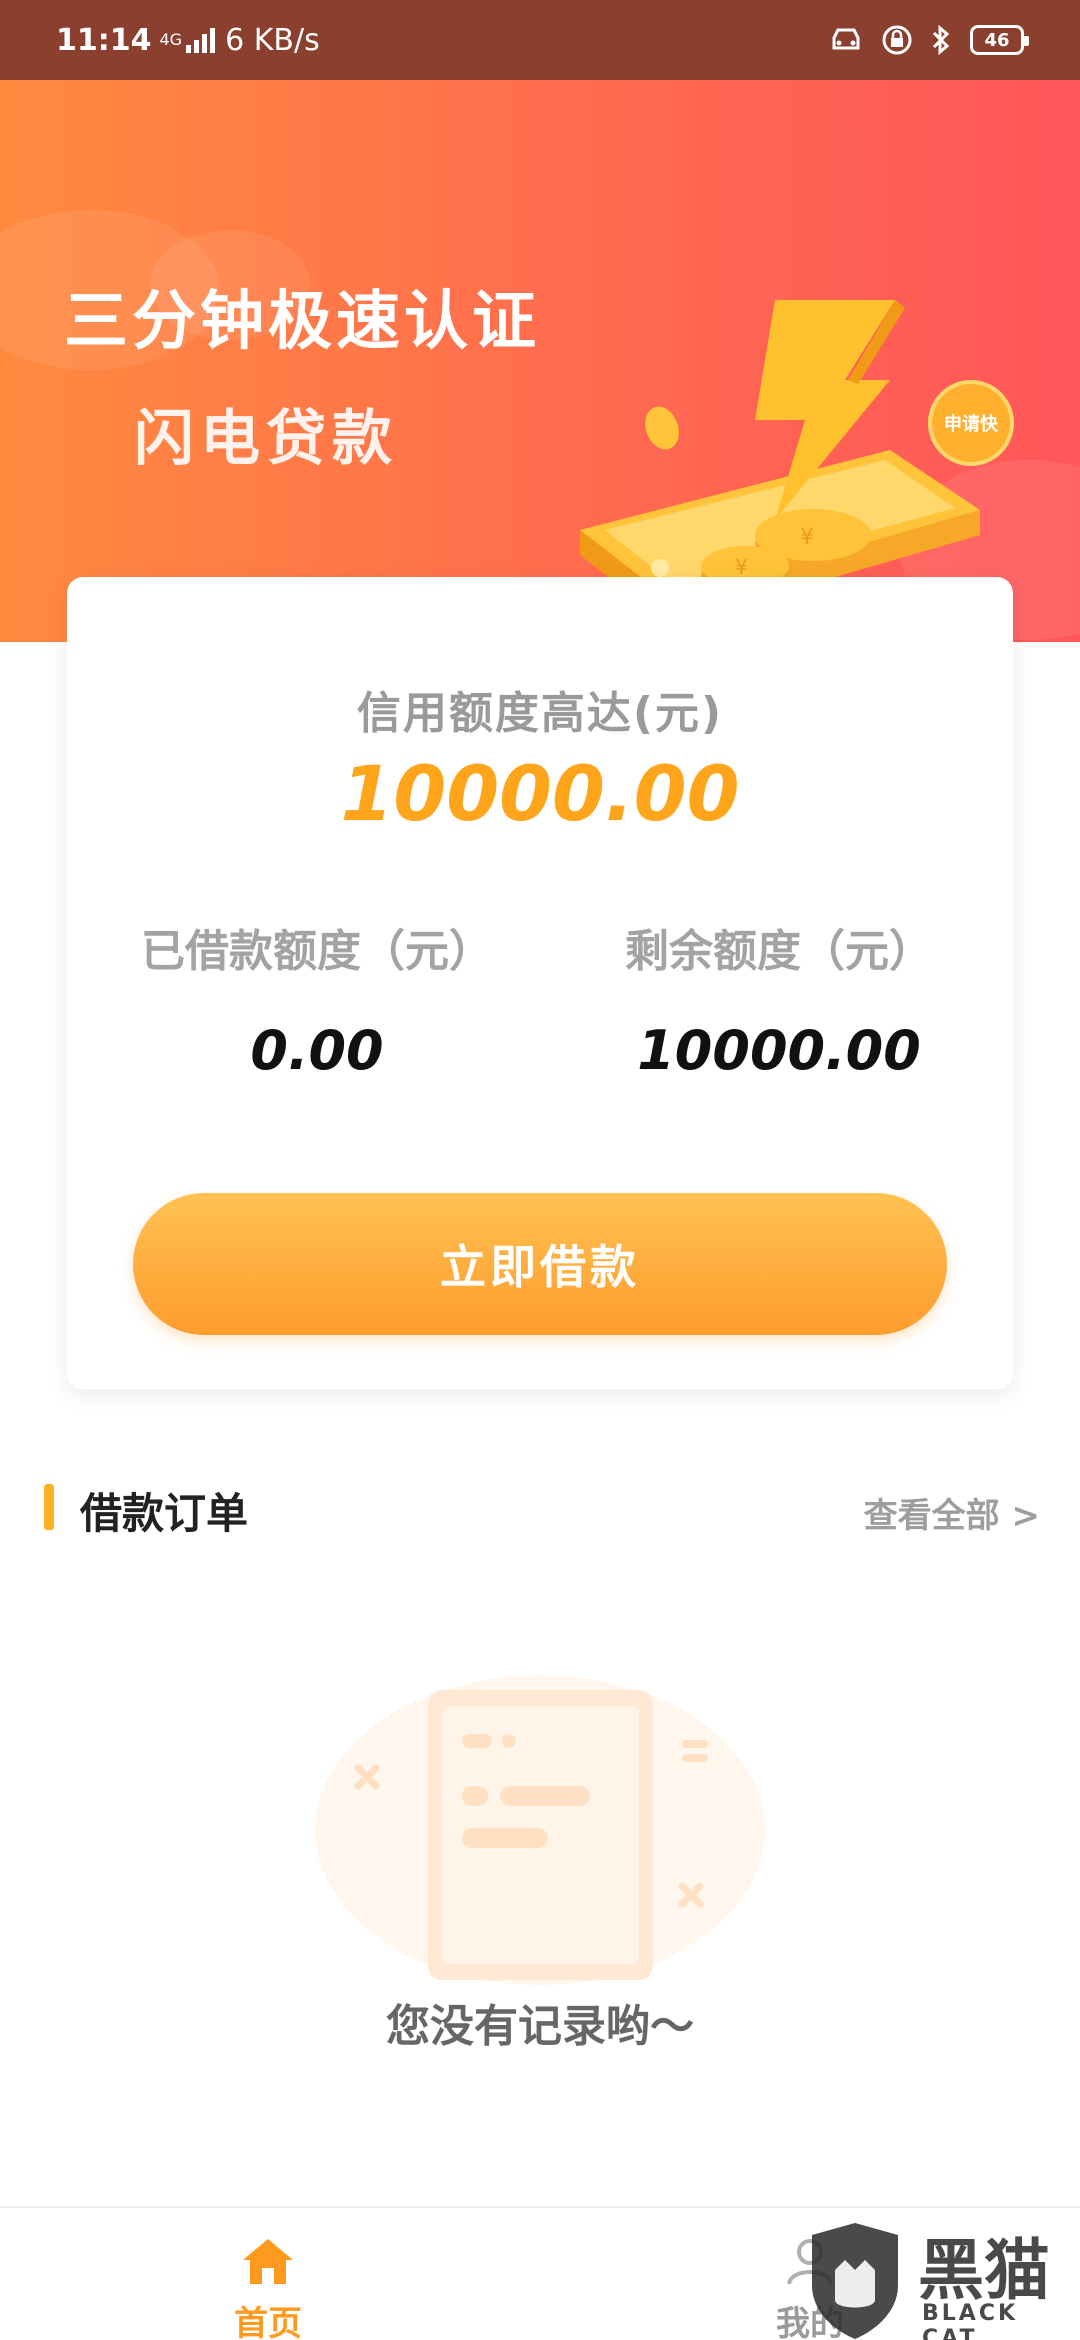 The width and height of the screenshot is (1080, 2340). Describe the element at coordinates (268, 2261) in the screenshot. I see `home-icon` at that location.